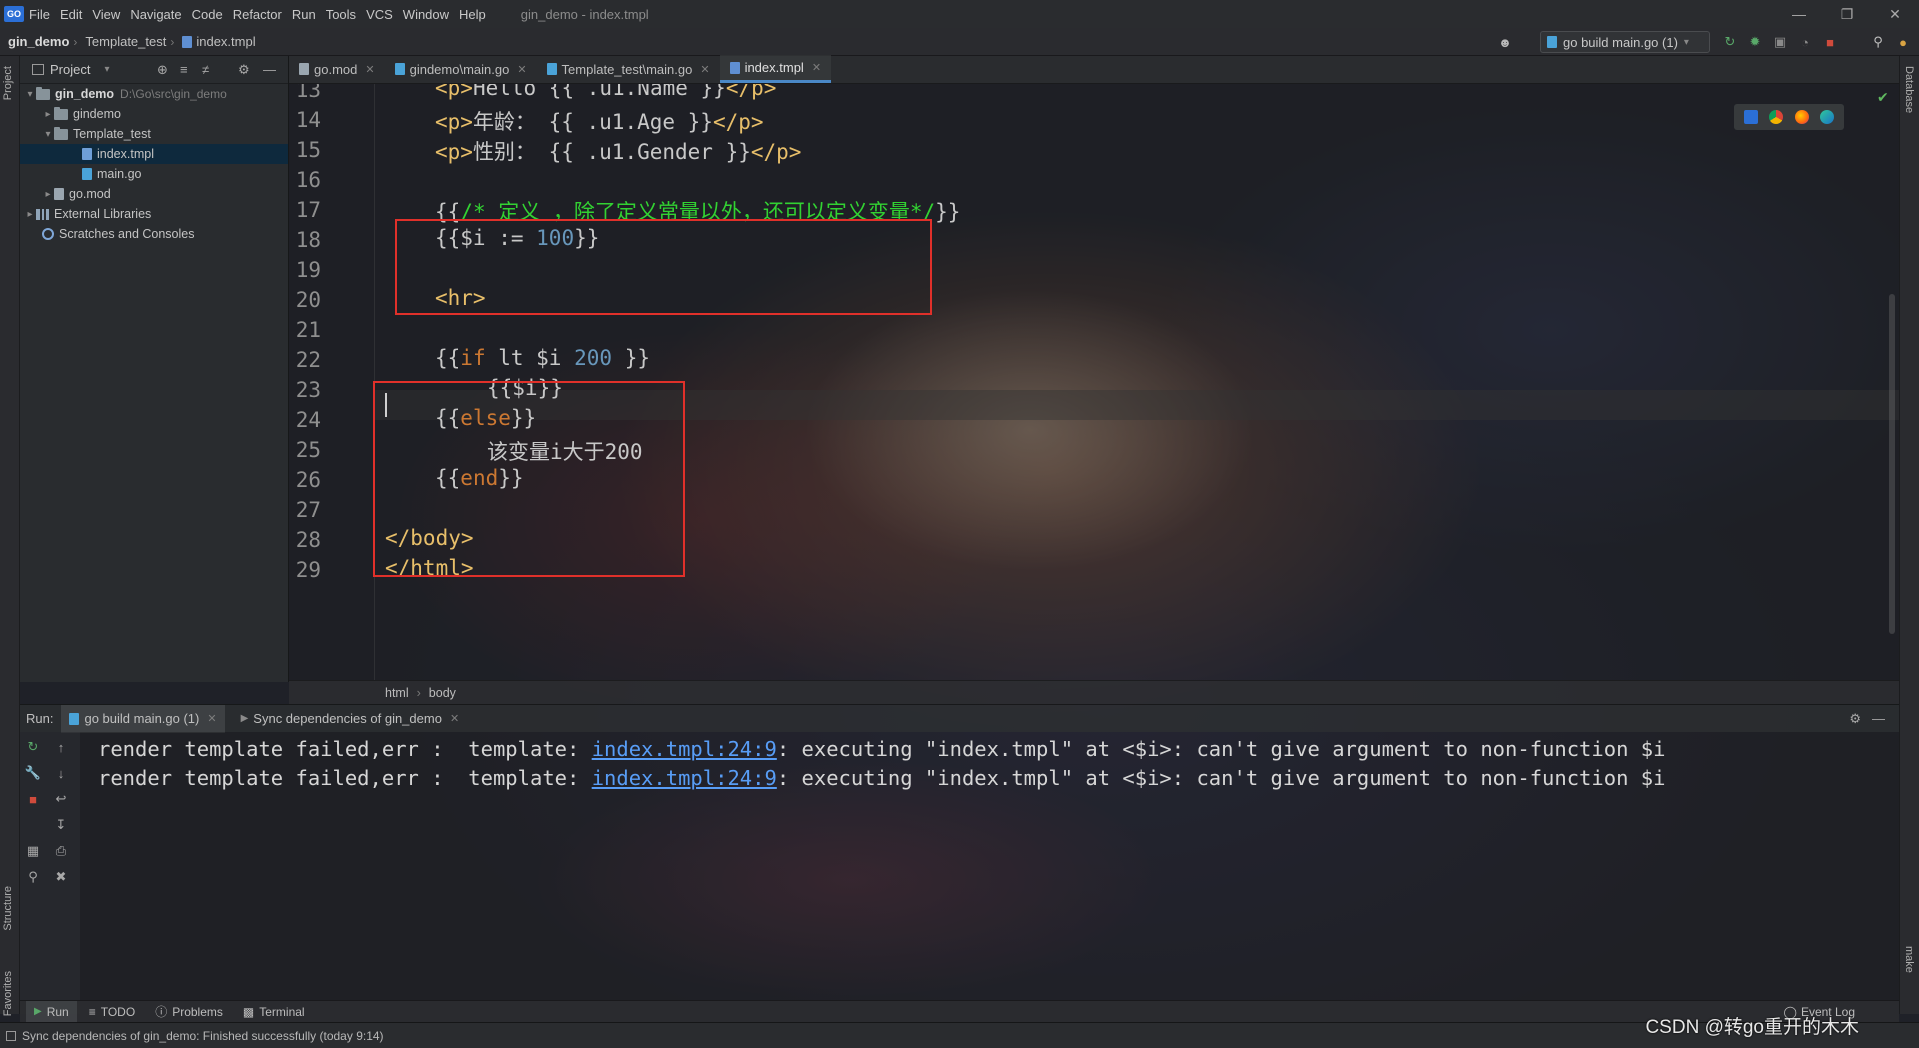 This screenshot has height=1048, width=1919. Describe the element at coordinates (154, 154) in the screenshot. I see `tree-item-index-tmpl: index.tmpl` at that location.